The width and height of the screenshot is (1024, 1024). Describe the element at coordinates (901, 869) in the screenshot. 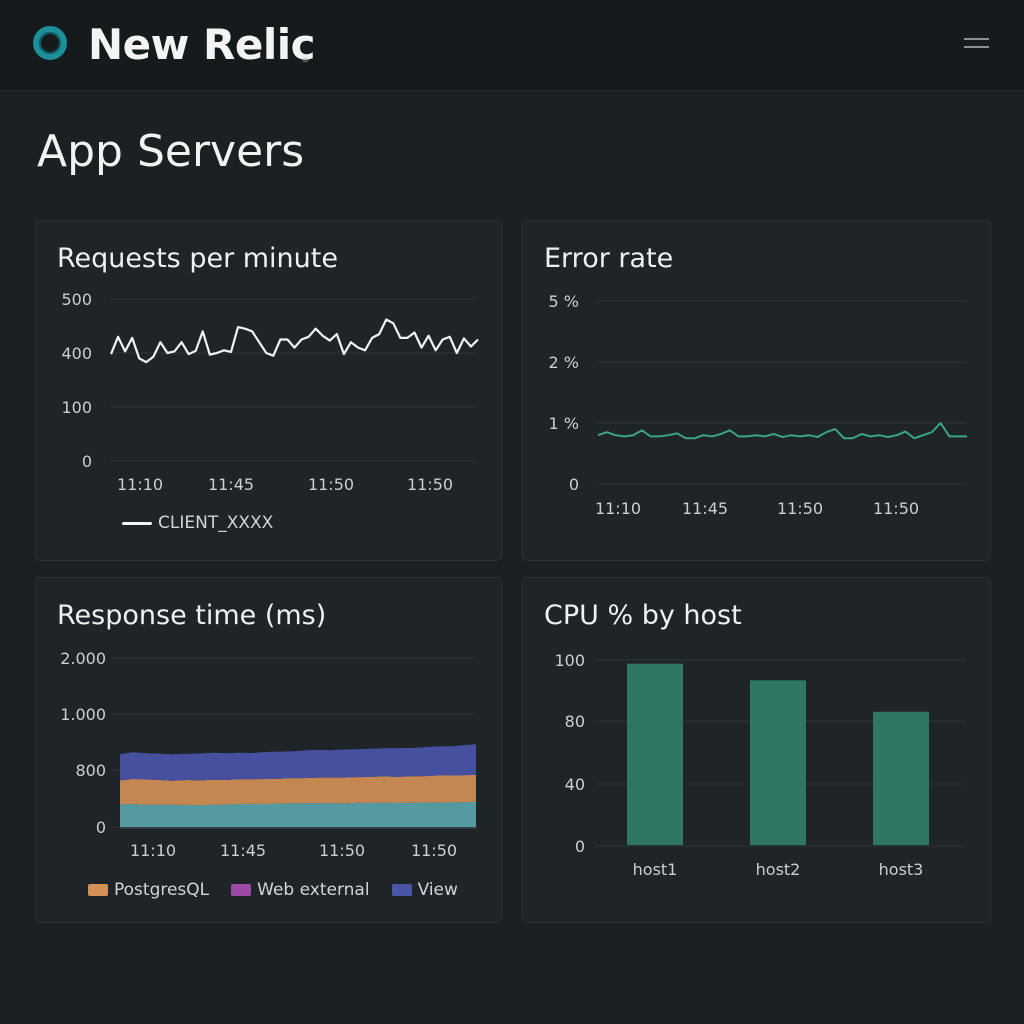

I see `x-category-label: host3` at that location.